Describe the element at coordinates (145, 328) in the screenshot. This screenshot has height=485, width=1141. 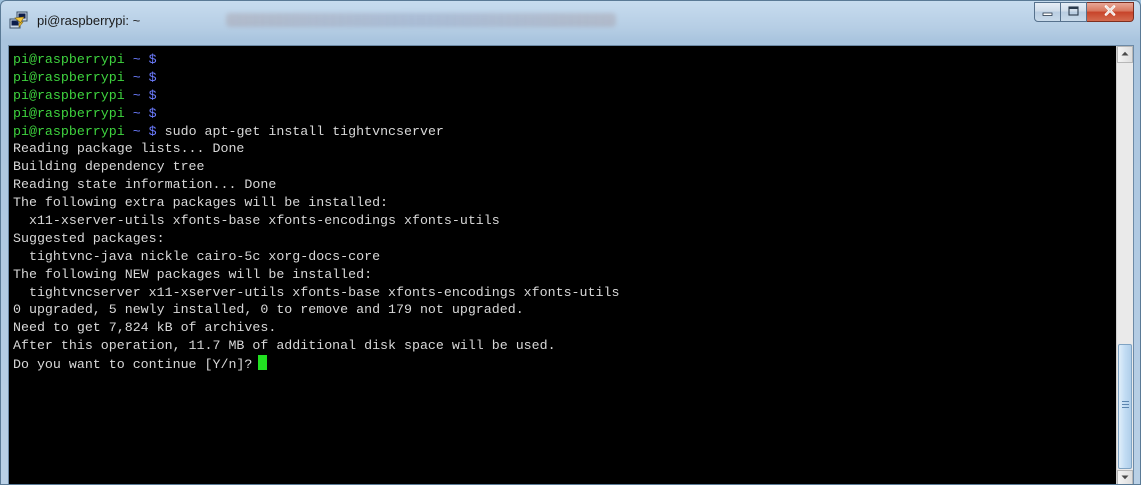
I see `output-line: Need to get 7,824 kB of archives.` at that location.